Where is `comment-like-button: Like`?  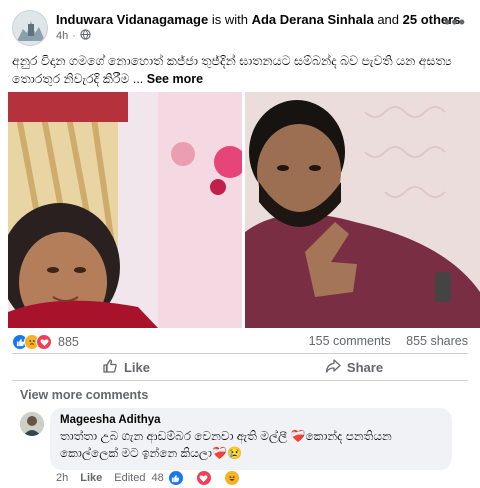 comment-like-button: Like is located at coordinates (91, 478).